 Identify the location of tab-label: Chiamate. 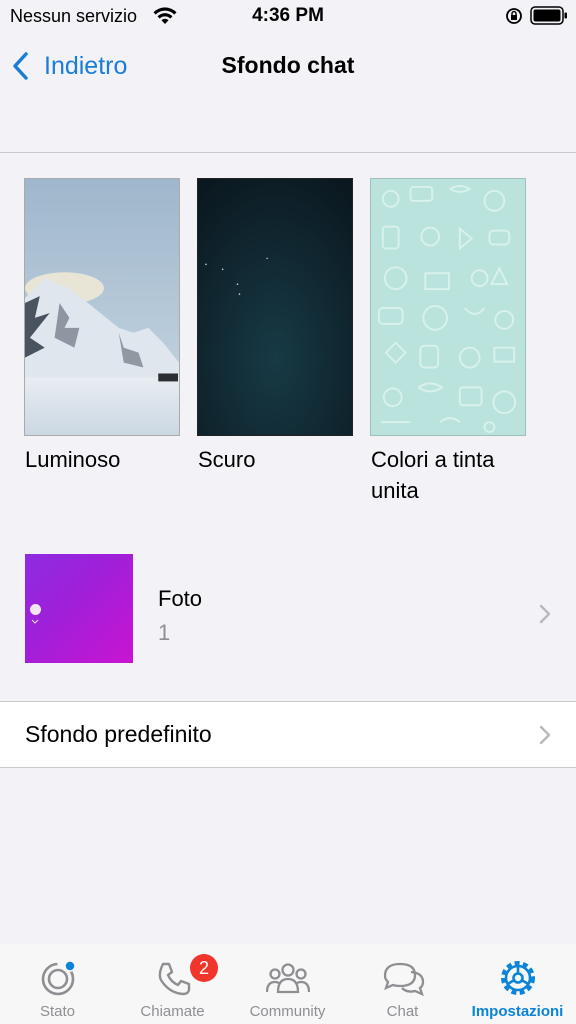
(172, 1011).